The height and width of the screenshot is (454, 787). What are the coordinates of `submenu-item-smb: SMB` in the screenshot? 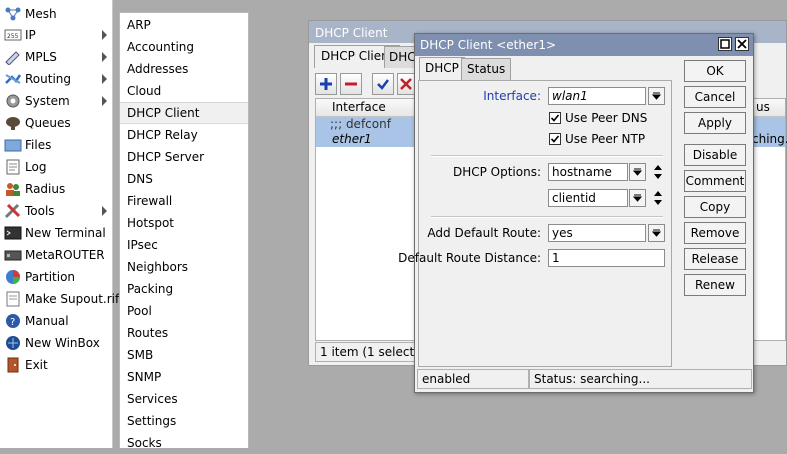 It's located at (184, 355).